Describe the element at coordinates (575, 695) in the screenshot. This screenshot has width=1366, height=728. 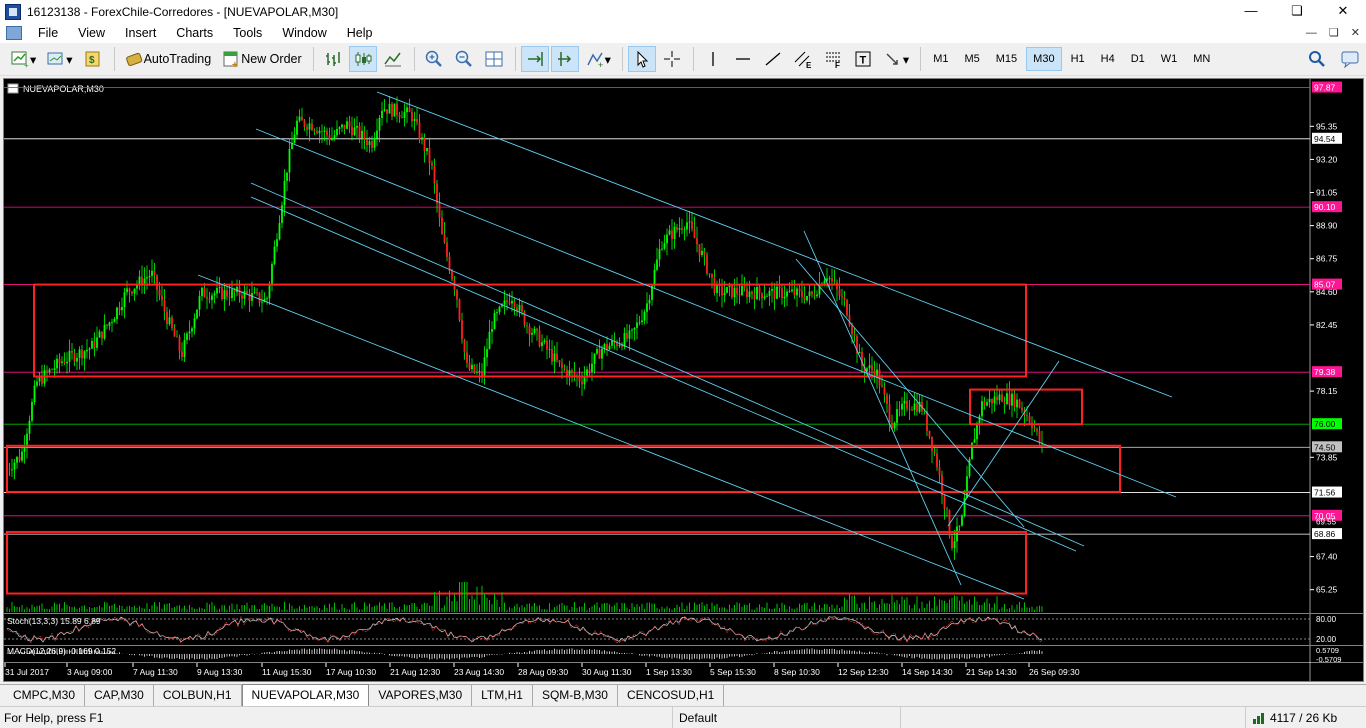
I see `chart-tab-sqm-b-m30: SQM-B,M30` at that location.